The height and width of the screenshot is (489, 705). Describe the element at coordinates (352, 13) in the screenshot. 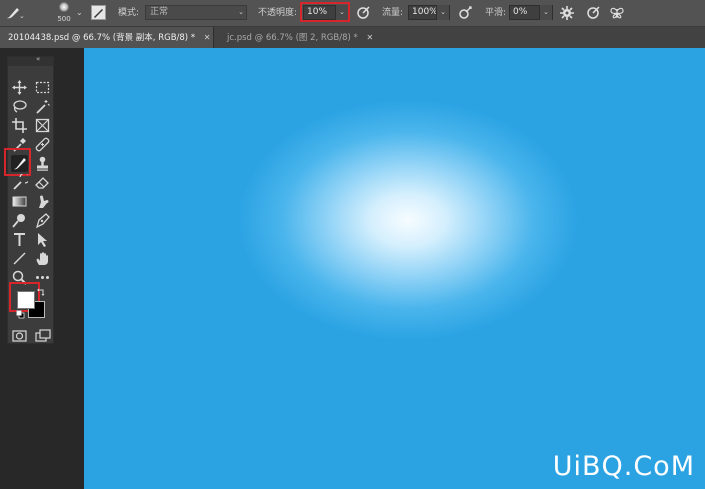

I see `options-bar: ⌄ 500 ⌄ 模式: 正常 ⌄ 不透明度: 10% ⌄ 流量: 100% ⌄` at that location.